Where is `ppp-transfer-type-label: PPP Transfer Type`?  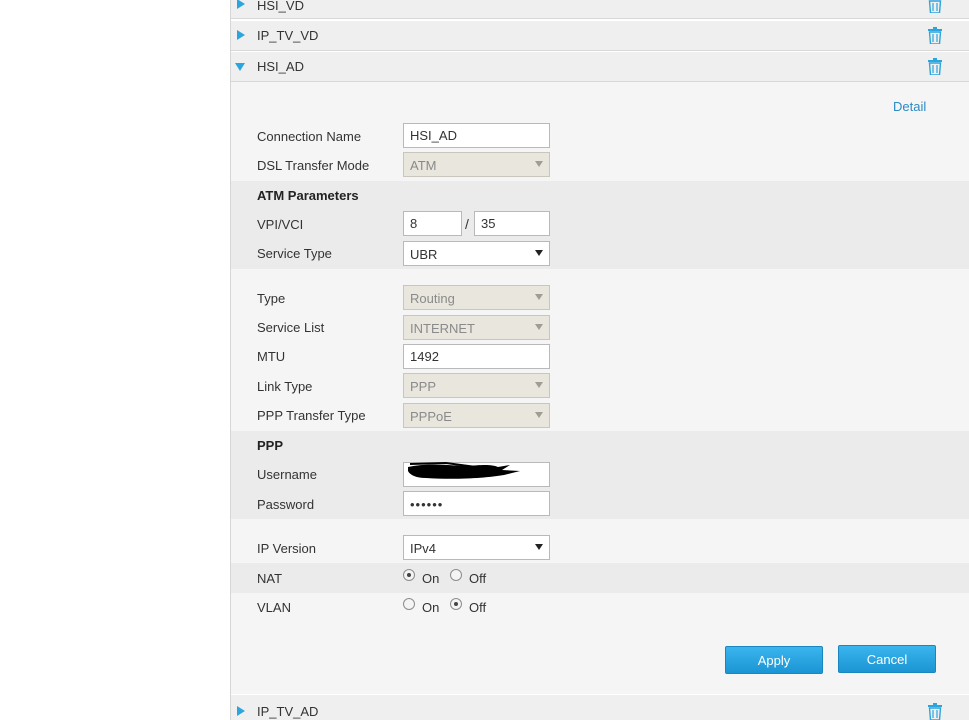 ppp-transfer-type-label: PPP Transfer Type is located at coordinates (311, 415).